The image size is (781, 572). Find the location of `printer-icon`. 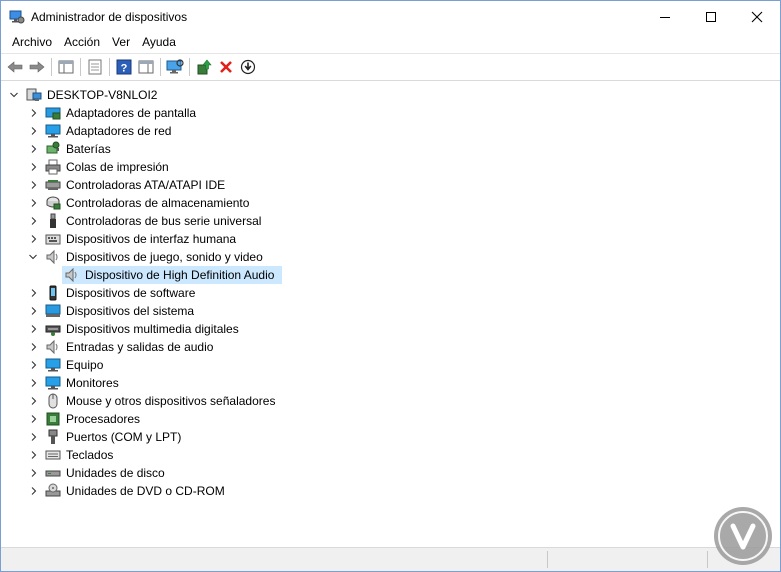

printer-icon is located at coordinates (53, 167).